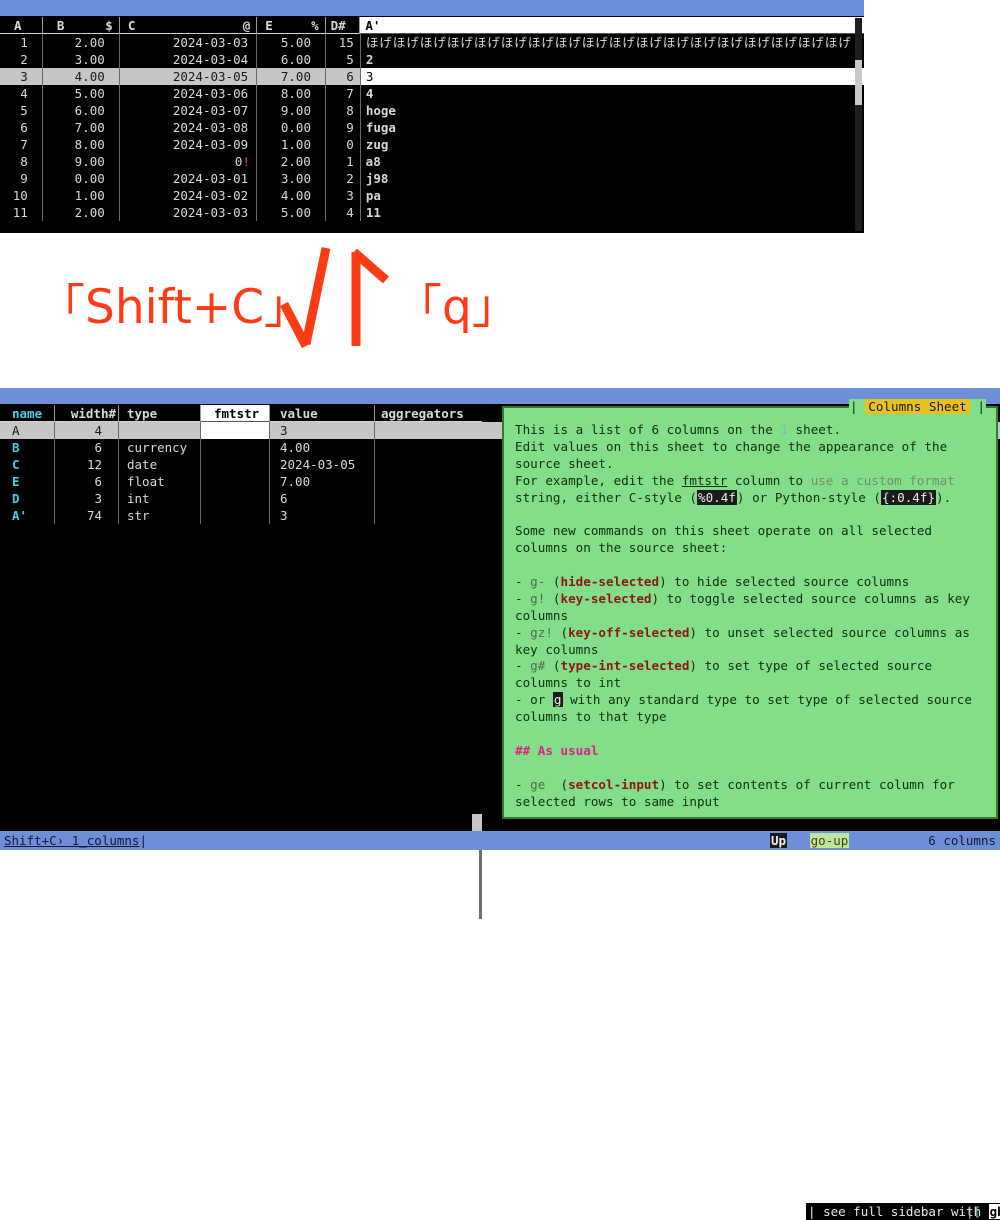  I want to click on table-row: 7 8.00 2024-03-09 1.00 0 zug, so click(432, 144).